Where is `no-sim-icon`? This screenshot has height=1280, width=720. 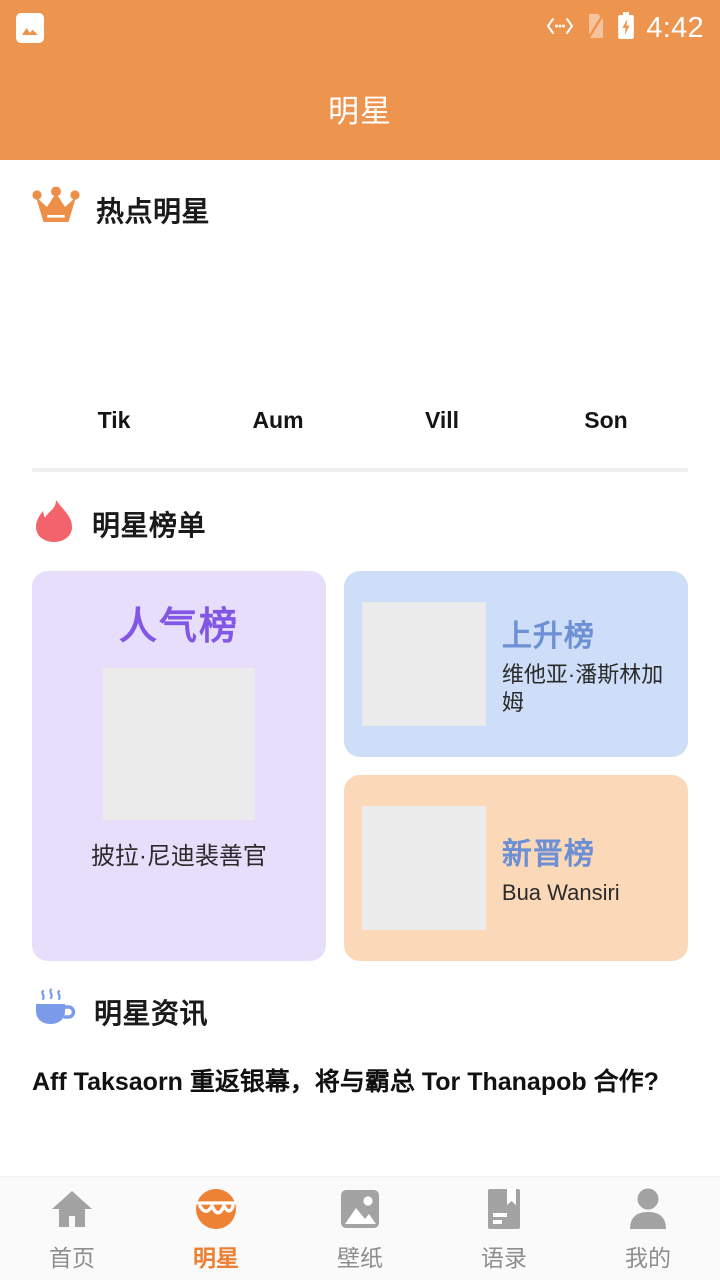
no-sim-icon is located at coordinates (596, 28).